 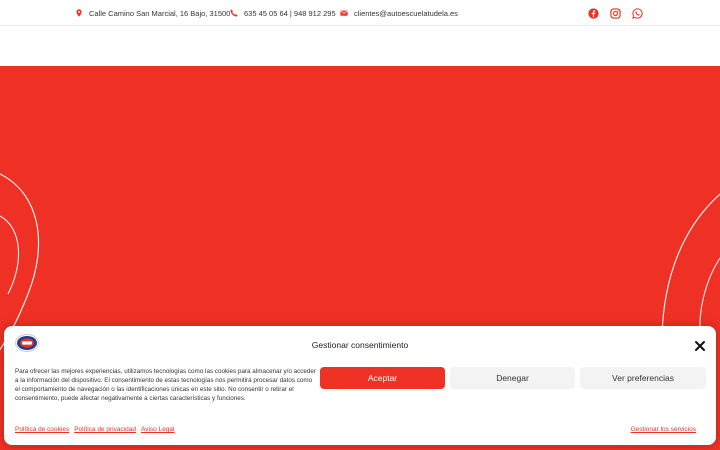 I want to click on contact-phone: 635 45 05 64 | 948 912 295, so click(x=283, y=13).